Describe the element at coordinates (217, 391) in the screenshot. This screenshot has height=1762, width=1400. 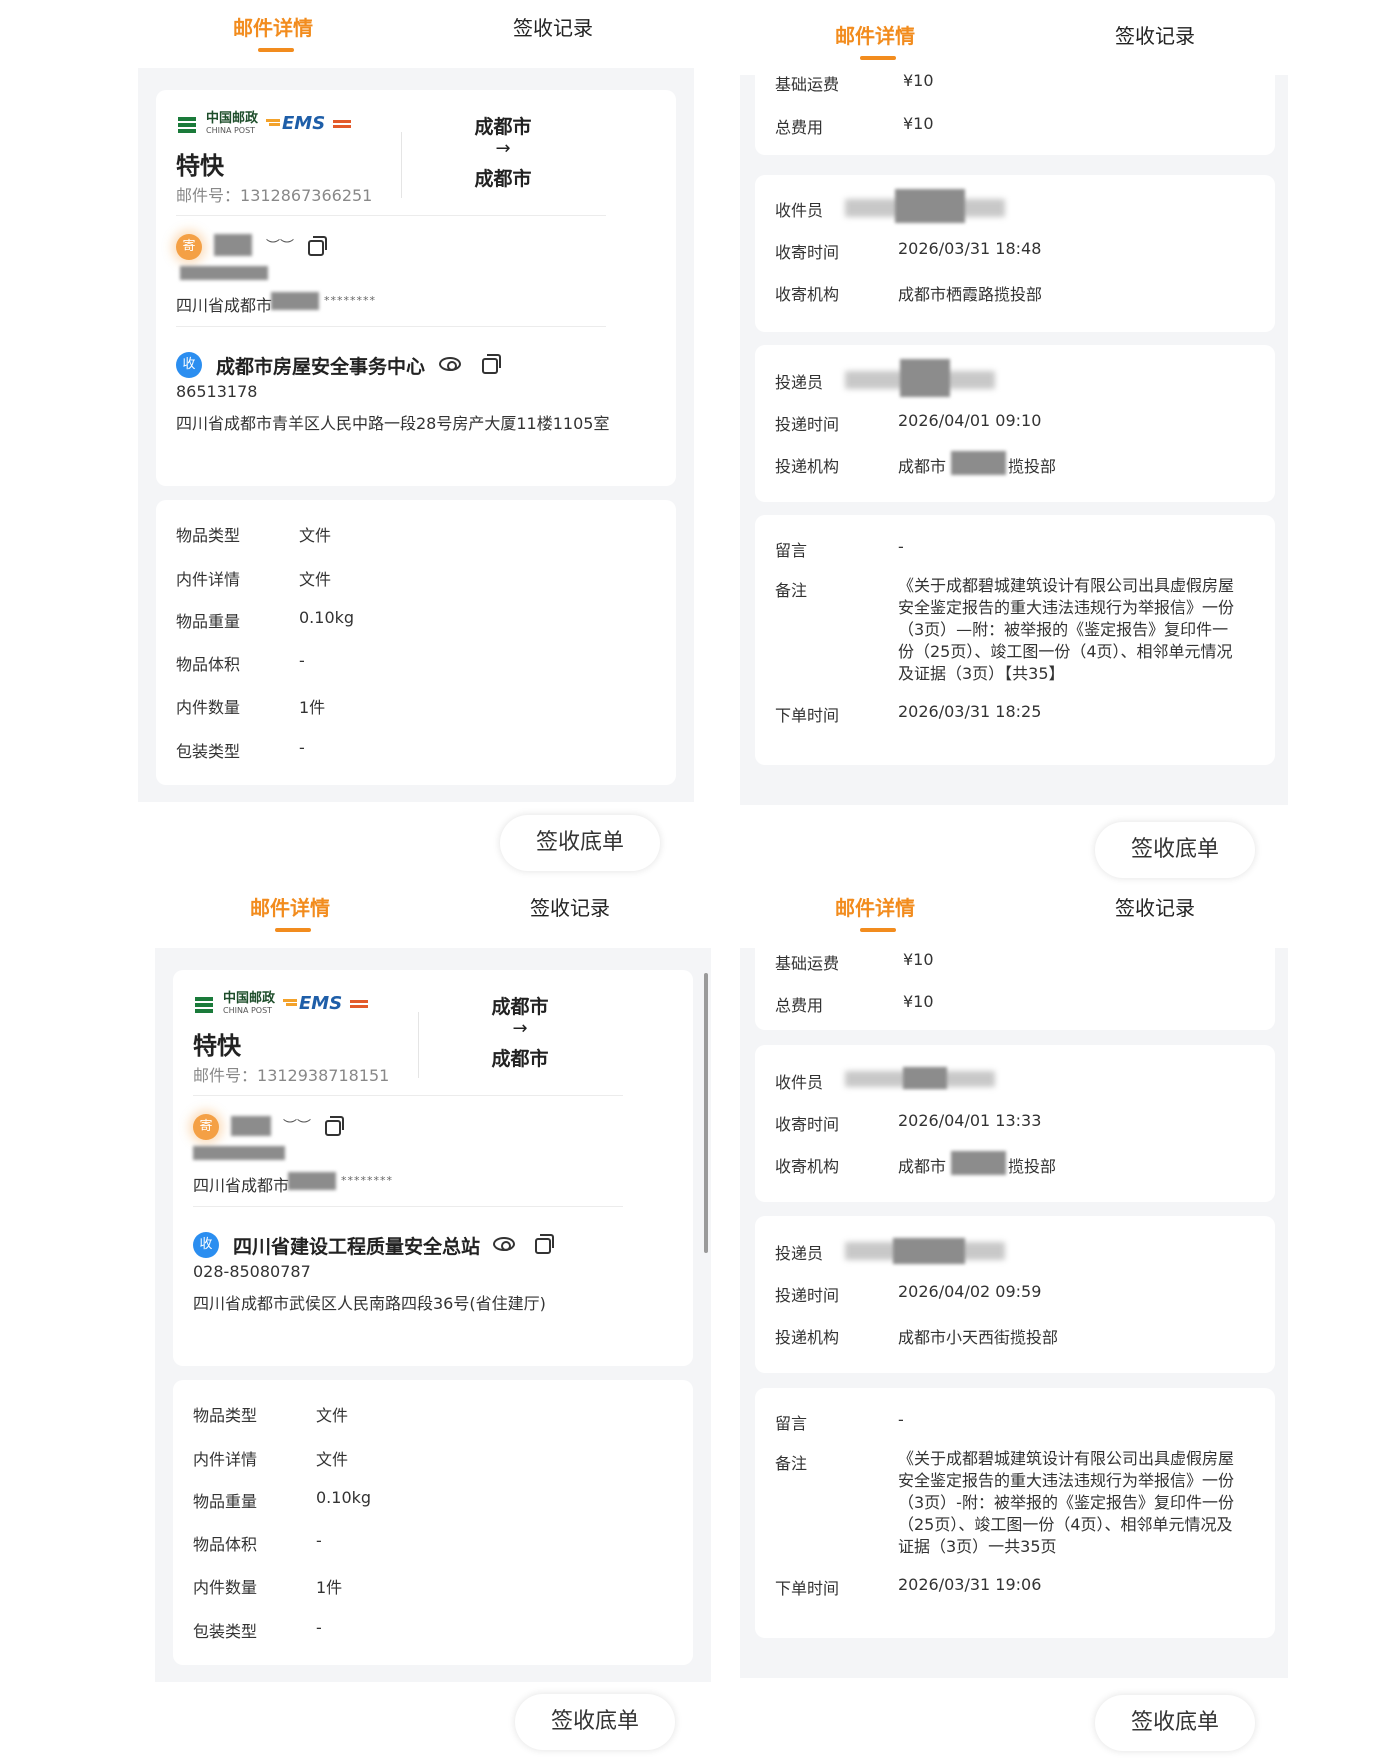
I see `receiver-phone: 86513178` at that location.